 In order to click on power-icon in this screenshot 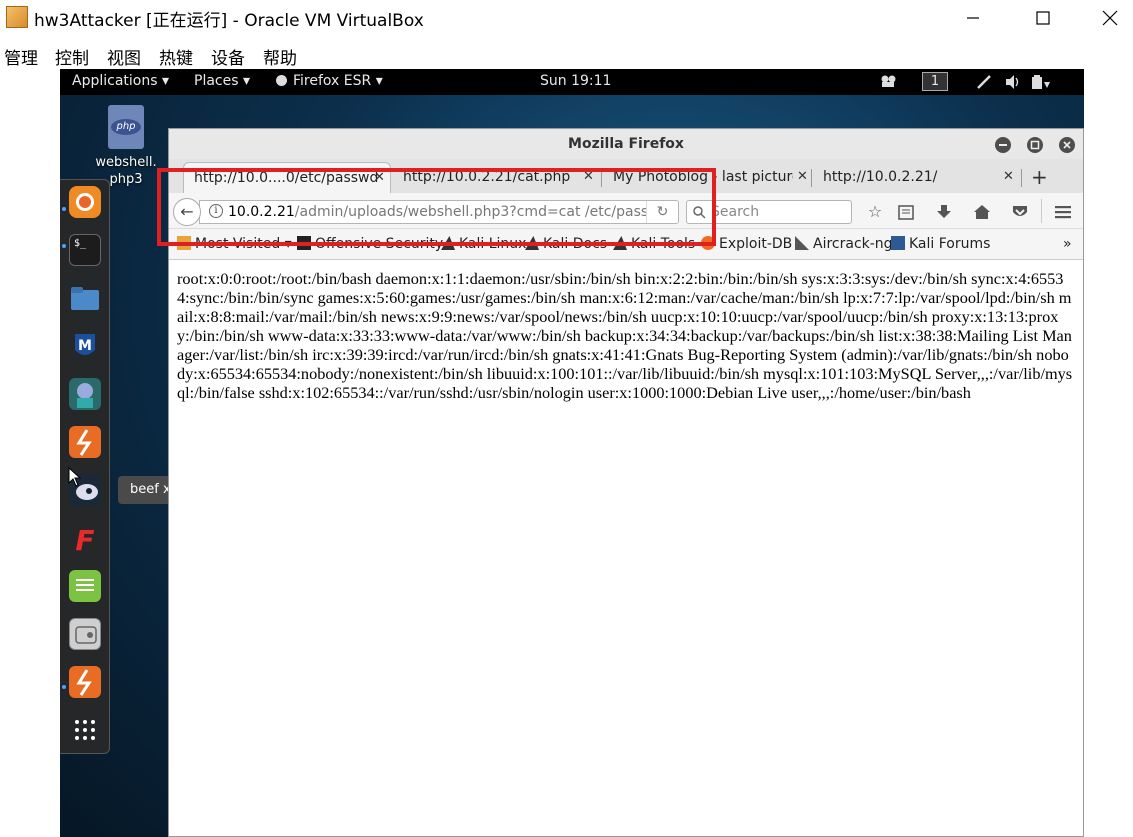, I will do `click(1041, 84)`.